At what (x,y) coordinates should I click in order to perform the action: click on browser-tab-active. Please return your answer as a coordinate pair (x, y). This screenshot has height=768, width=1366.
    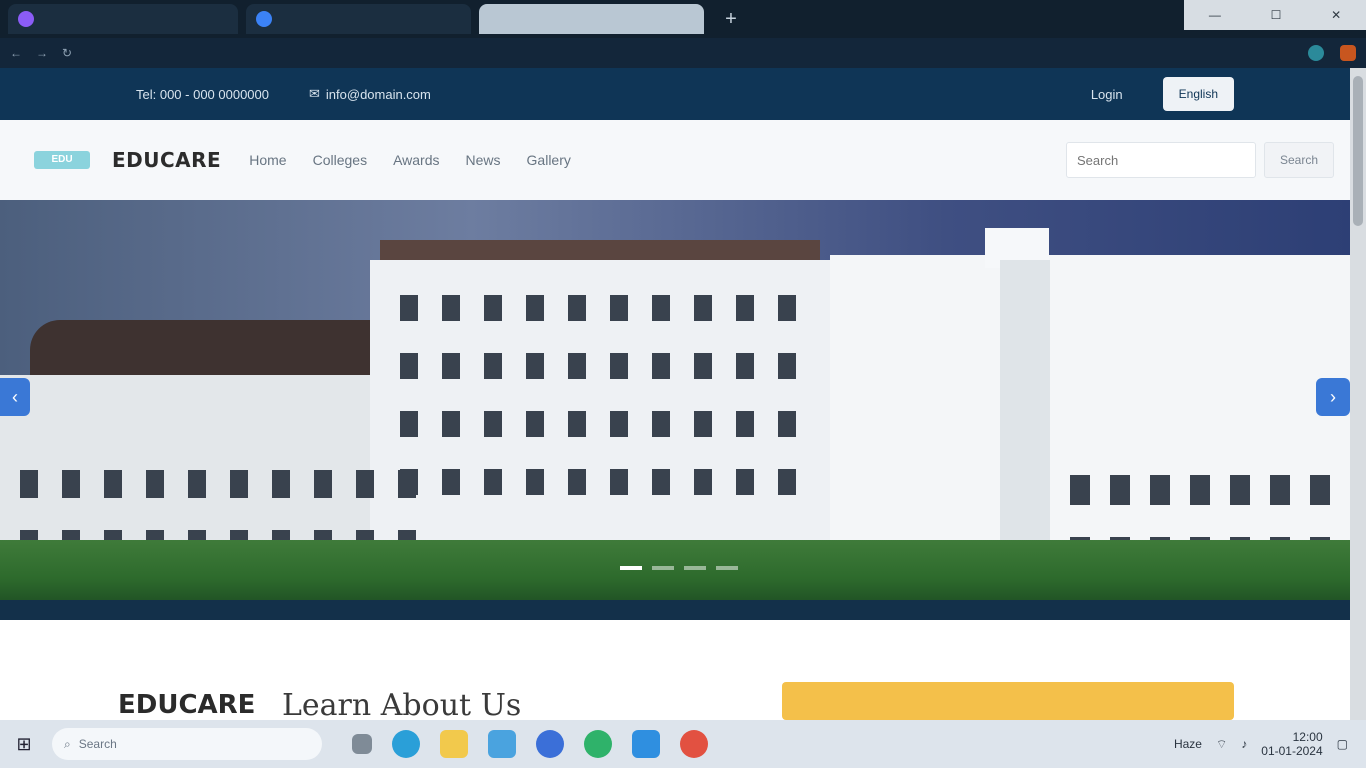
    Looking at the image, I should click on (591, 19).